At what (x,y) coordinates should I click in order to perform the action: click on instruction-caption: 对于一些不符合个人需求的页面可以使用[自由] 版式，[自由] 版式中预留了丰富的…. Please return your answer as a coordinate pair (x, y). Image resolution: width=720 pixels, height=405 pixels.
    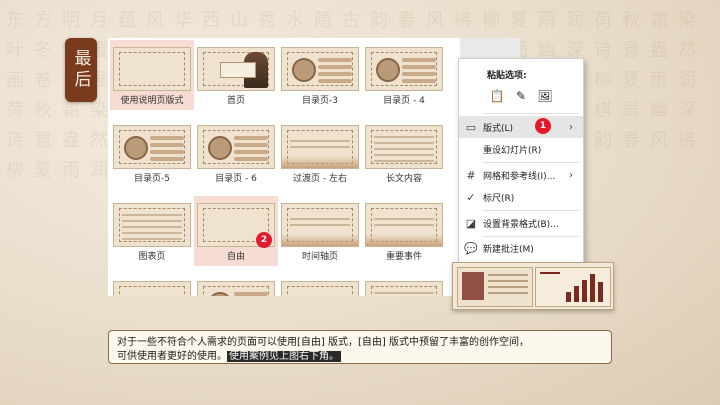
    Looking at the image, I should click on (360, 347).